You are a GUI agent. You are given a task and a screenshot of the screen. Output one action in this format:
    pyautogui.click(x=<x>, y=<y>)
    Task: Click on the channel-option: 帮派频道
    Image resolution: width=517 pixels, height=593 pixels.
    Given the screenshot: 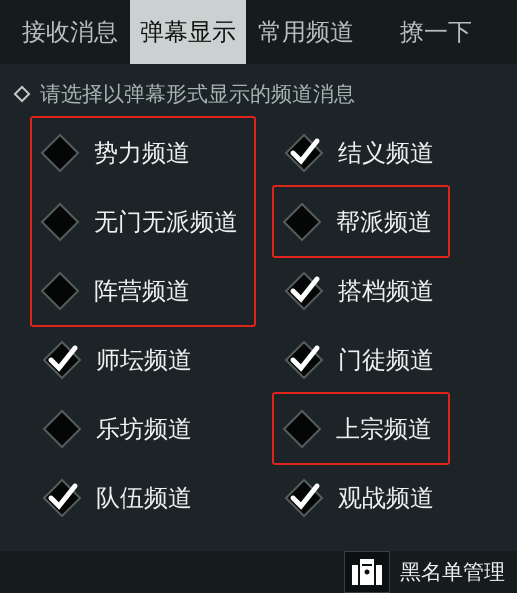 What is the action you would take?
    pyautogui.click(x=357, y=221)
    